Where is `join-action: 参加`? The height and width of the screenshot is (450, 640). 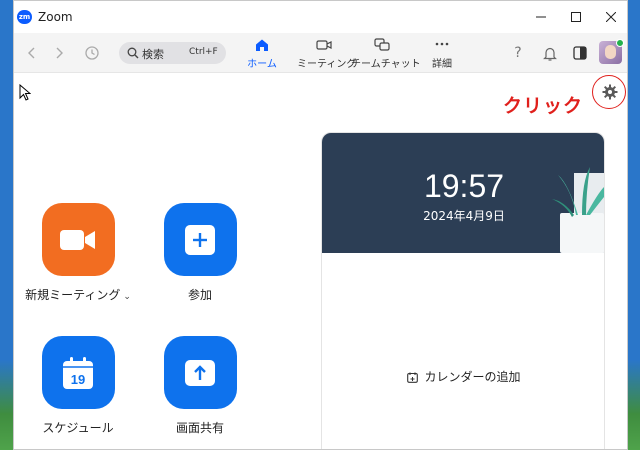 join-action: 参加 is located at coordinates (200, 253).